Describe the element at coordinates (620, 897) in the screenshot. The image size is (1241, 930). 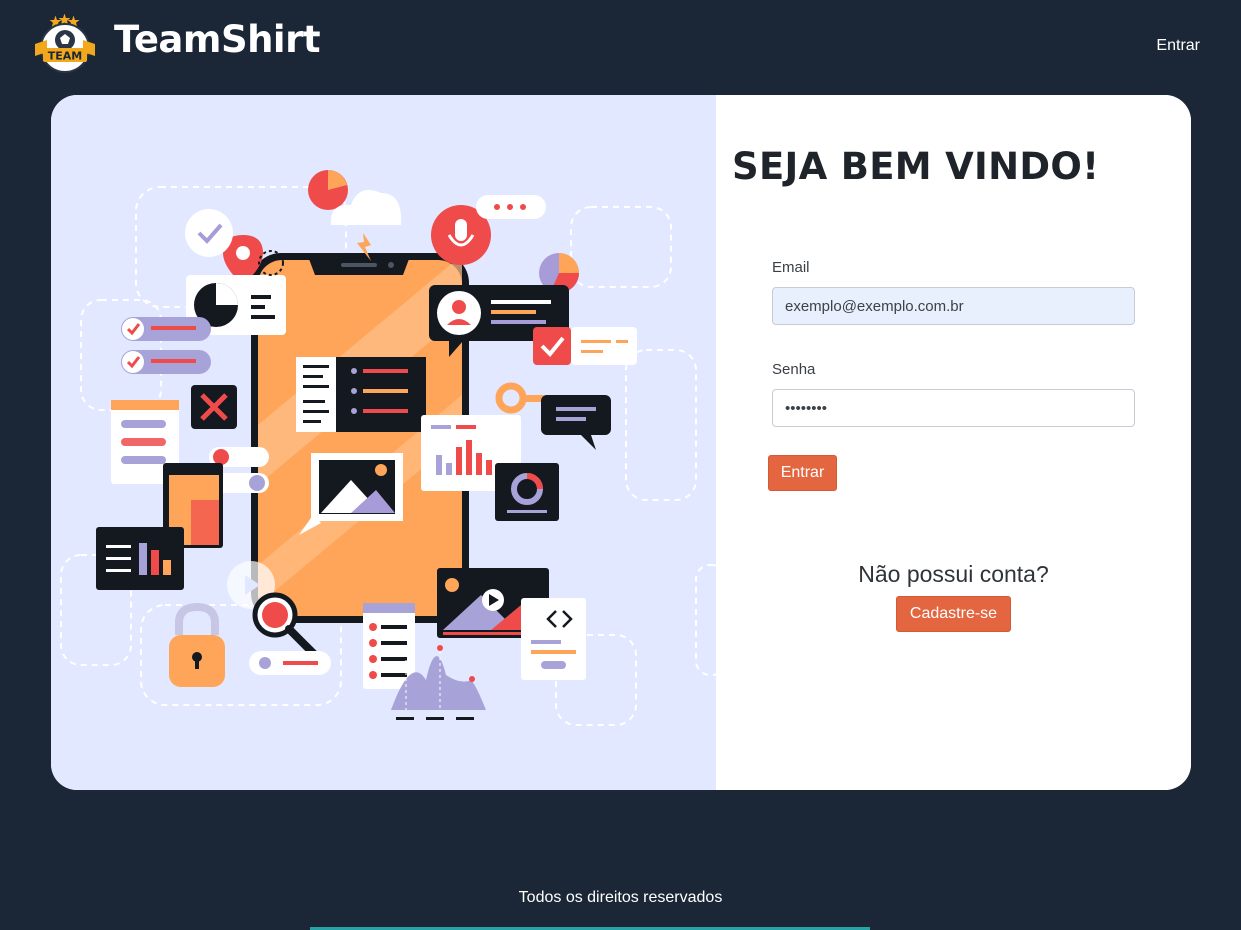
I see `footer-text: Todos os direitos reservados` at that location.